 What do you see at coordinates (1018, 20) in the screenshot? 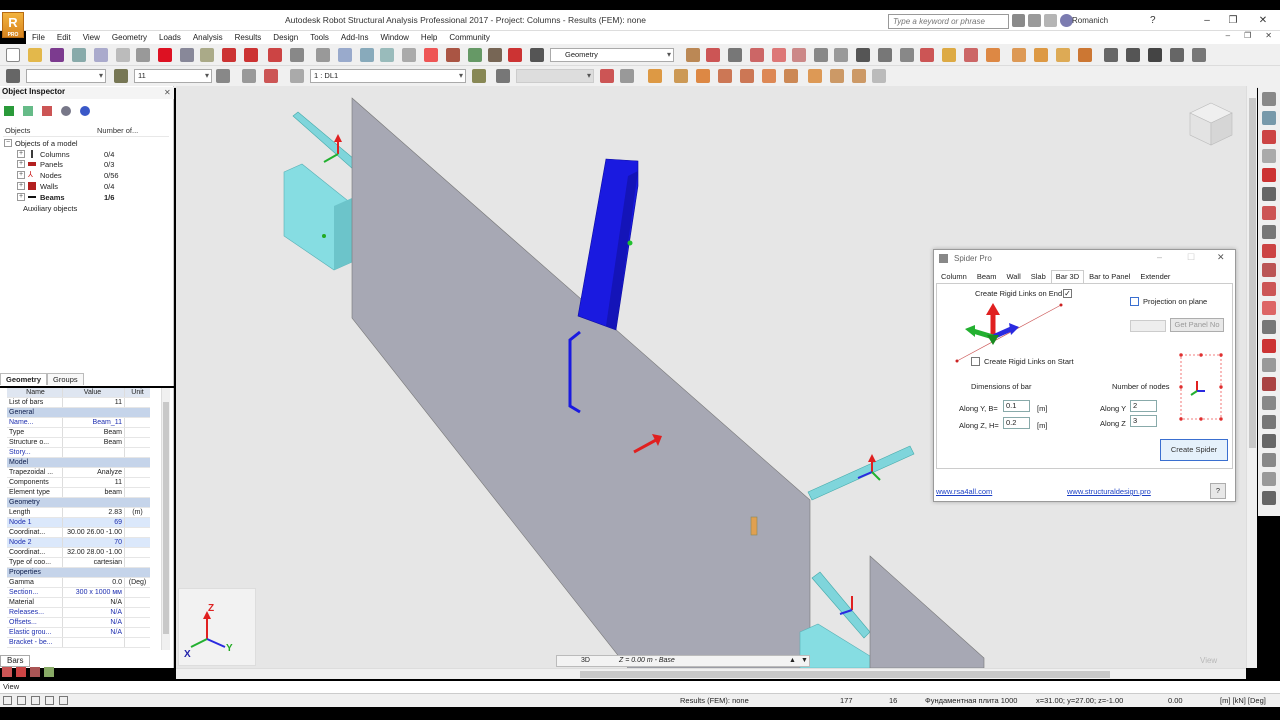
I see `binoculars-icon` at bounding box center [1018, 20].